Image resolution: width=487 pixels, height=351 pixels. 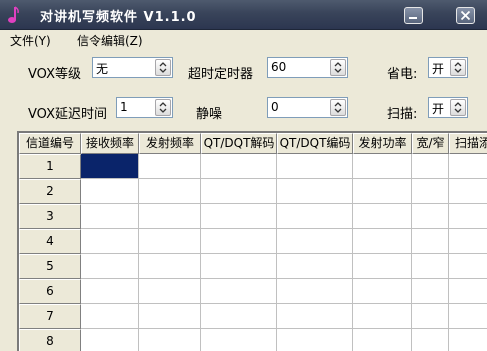 I want to click on column-header-4: QT/DQT编码, so click(x=315, y=143).